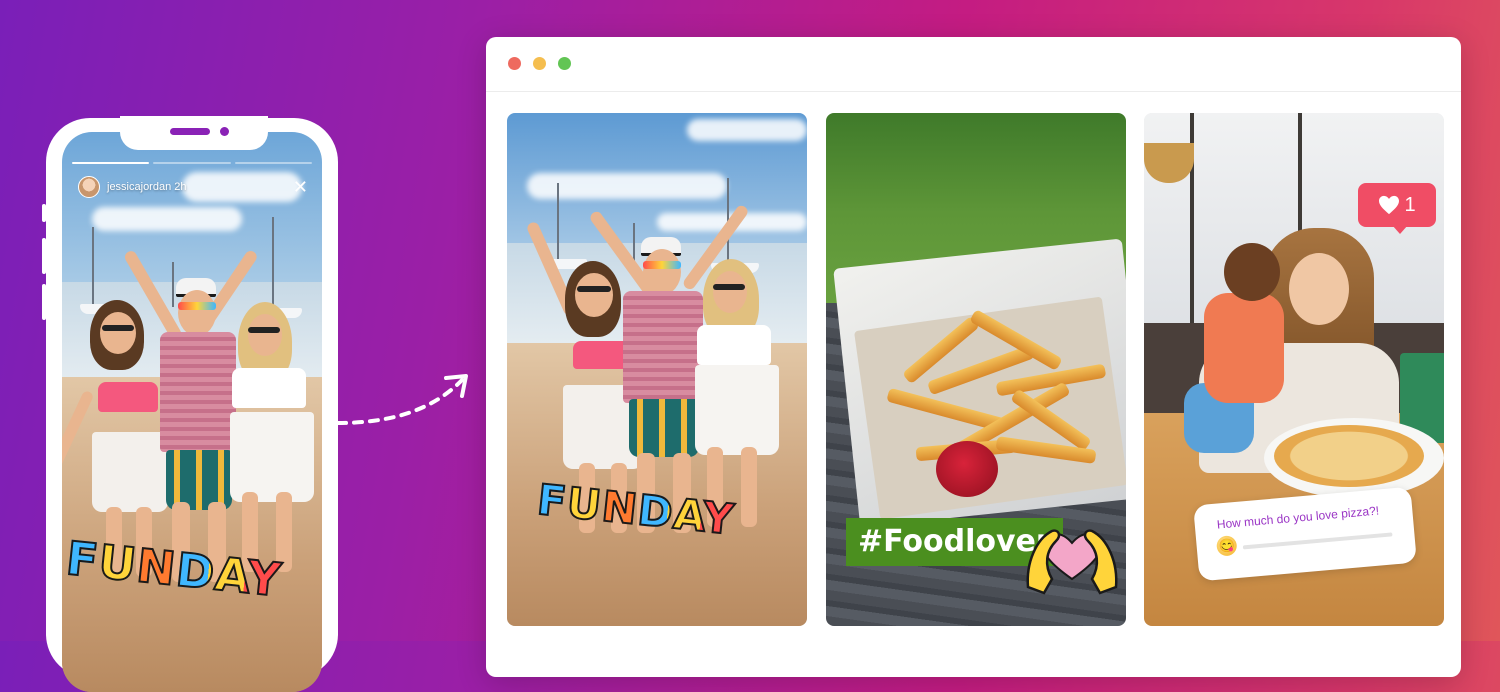 The height and width of the screenshot is (692, 1500). I want to click on dashed-arrow-icon, so click(402, 399).